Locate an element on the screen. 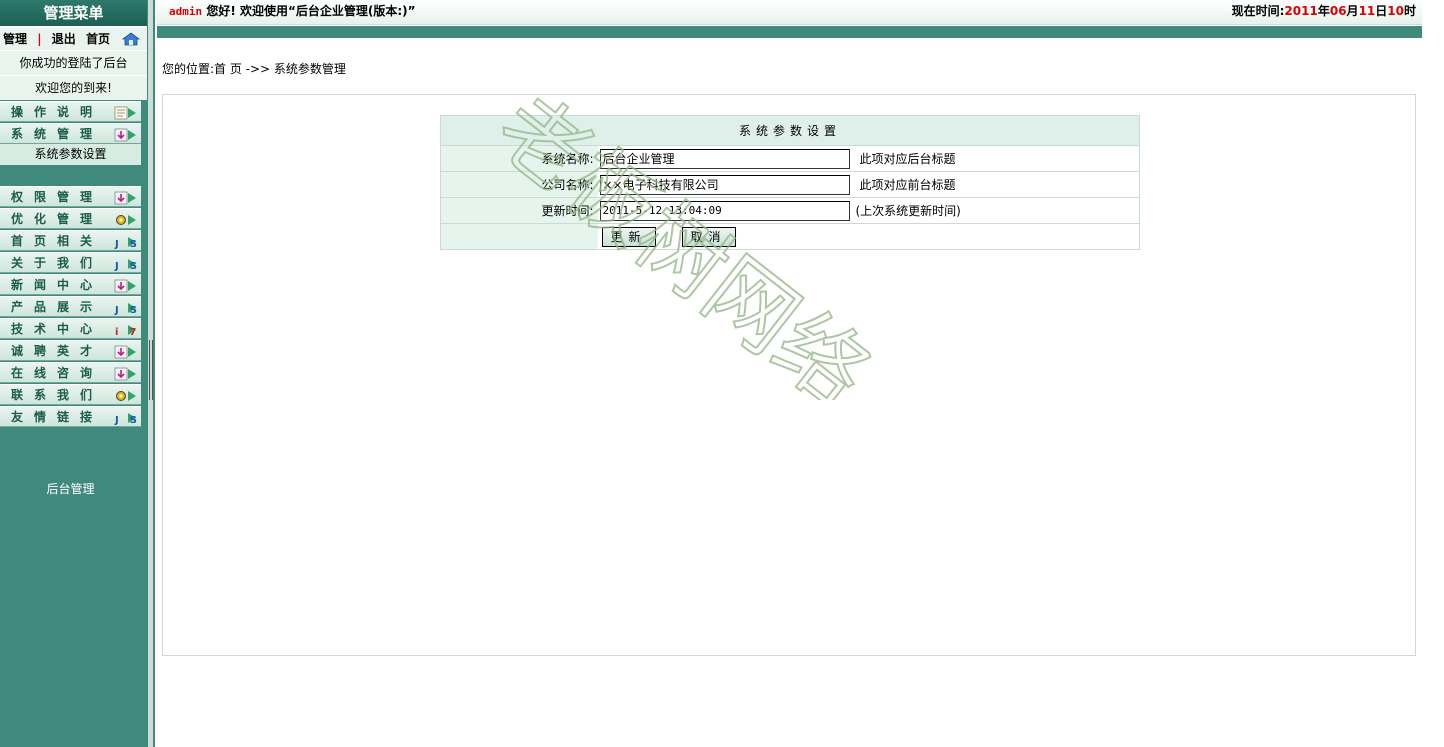 The height and width of the screenshot is (747, 1444). sidebar-menu-item: 技术中心 i7 is located at coordinates (70, 328).